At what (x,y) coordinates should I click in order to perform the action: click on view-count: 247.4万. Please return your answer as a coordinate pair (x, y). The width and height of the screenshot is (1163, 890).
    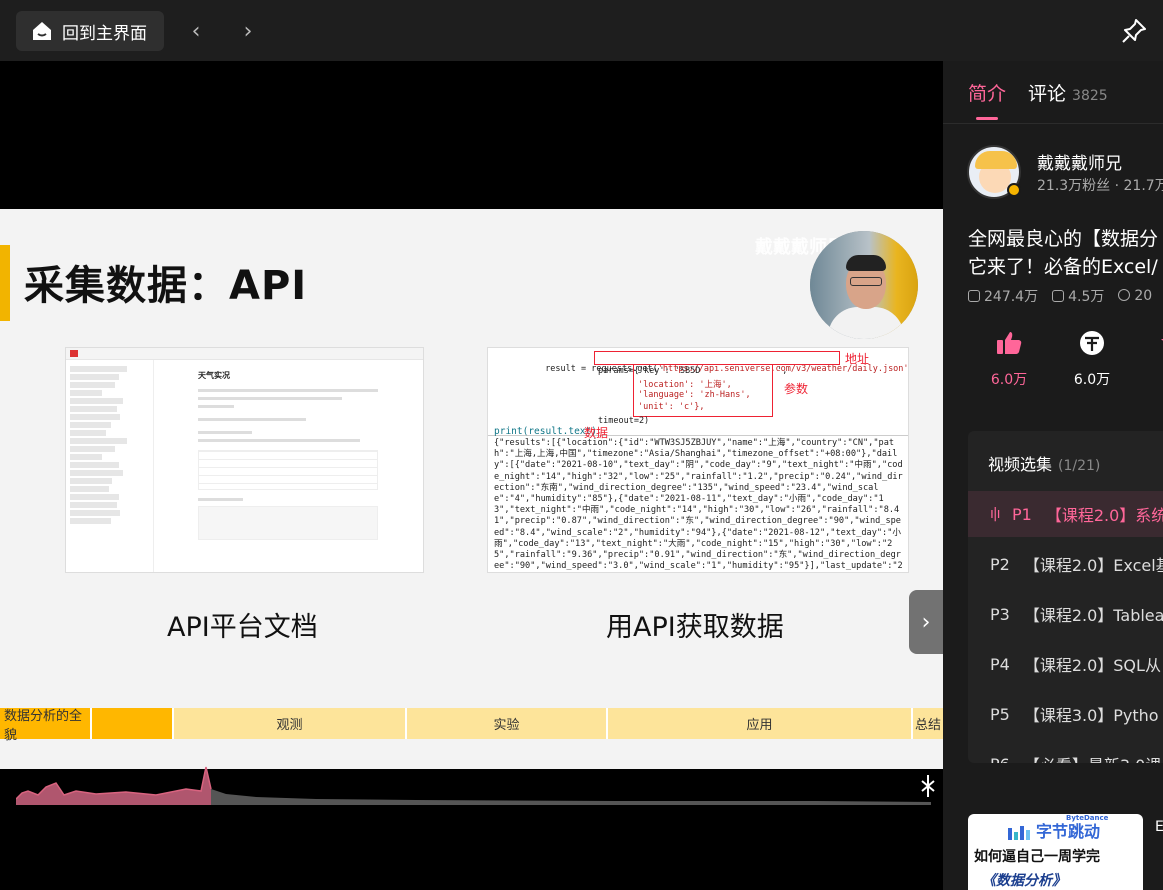
    Looking at the image, I should click on (1011, 297).